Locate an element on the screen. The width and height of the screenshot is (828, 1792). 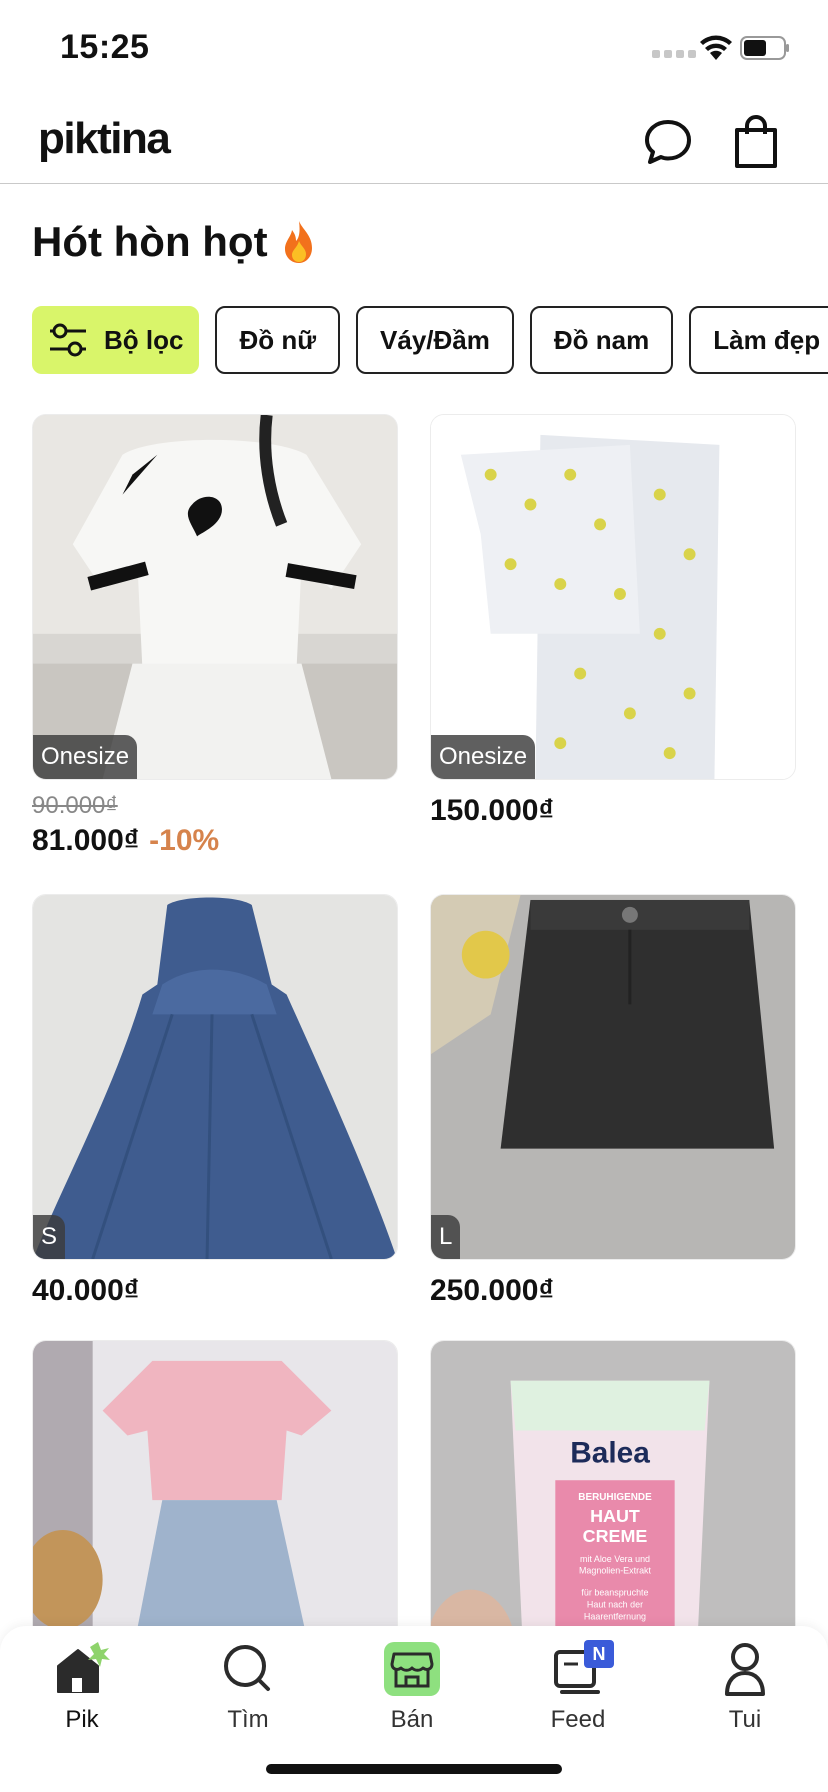
filter-chip-label: Bộ lọc is located at coordinates (144, 339).